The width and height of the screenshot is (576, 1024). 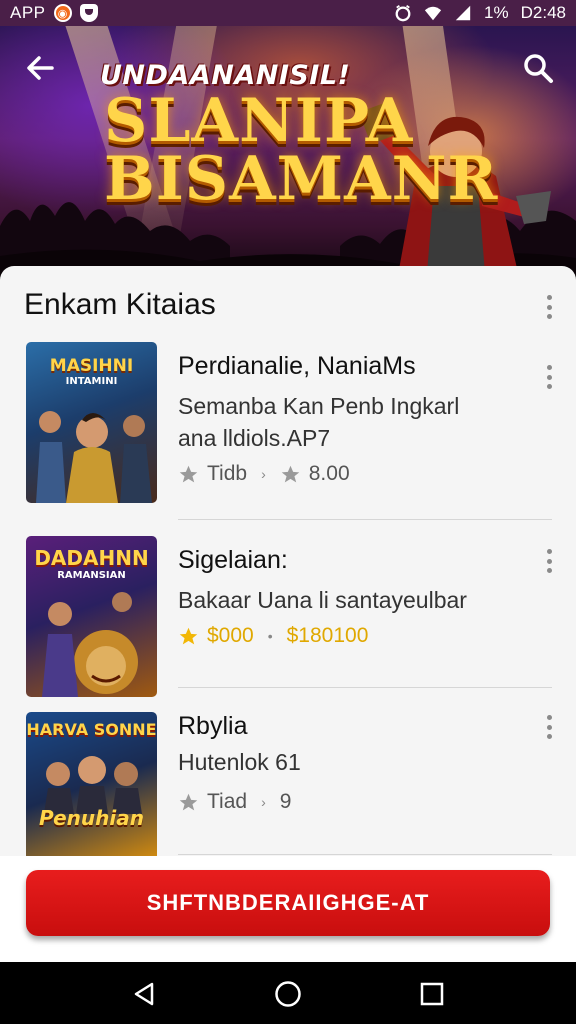 What do you see at coordinates (496, 12) in the screenshot?
I see `battery-text: 1%` at bounding box center [496, 12].